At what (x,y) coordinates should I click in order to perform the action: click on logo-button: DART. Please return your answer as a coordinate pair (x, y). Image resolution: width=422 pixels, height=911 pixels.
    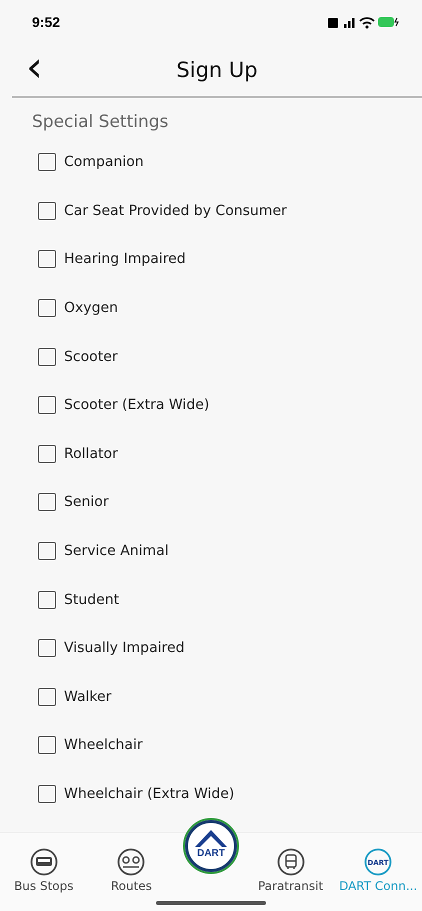
    Looking at the image, I should click on (210, 847).